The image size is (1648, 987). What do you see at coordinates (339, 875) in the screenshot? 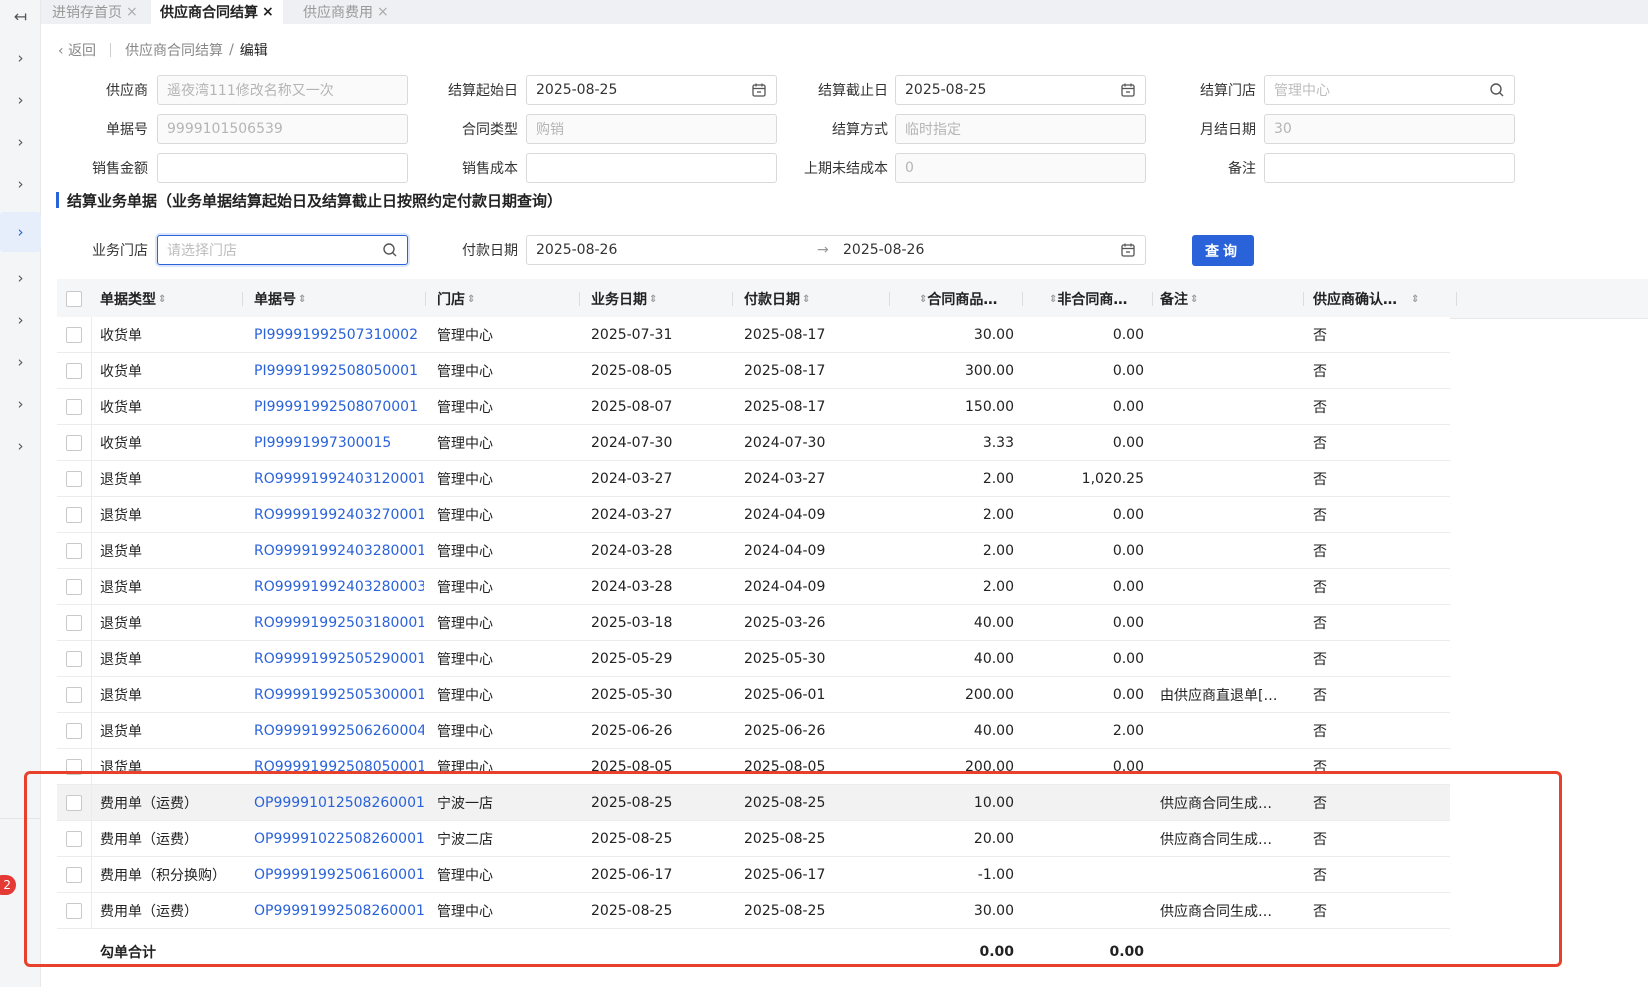
I see `cell-doc-no: OP99991992506160001` at bounding box center [339, 875].